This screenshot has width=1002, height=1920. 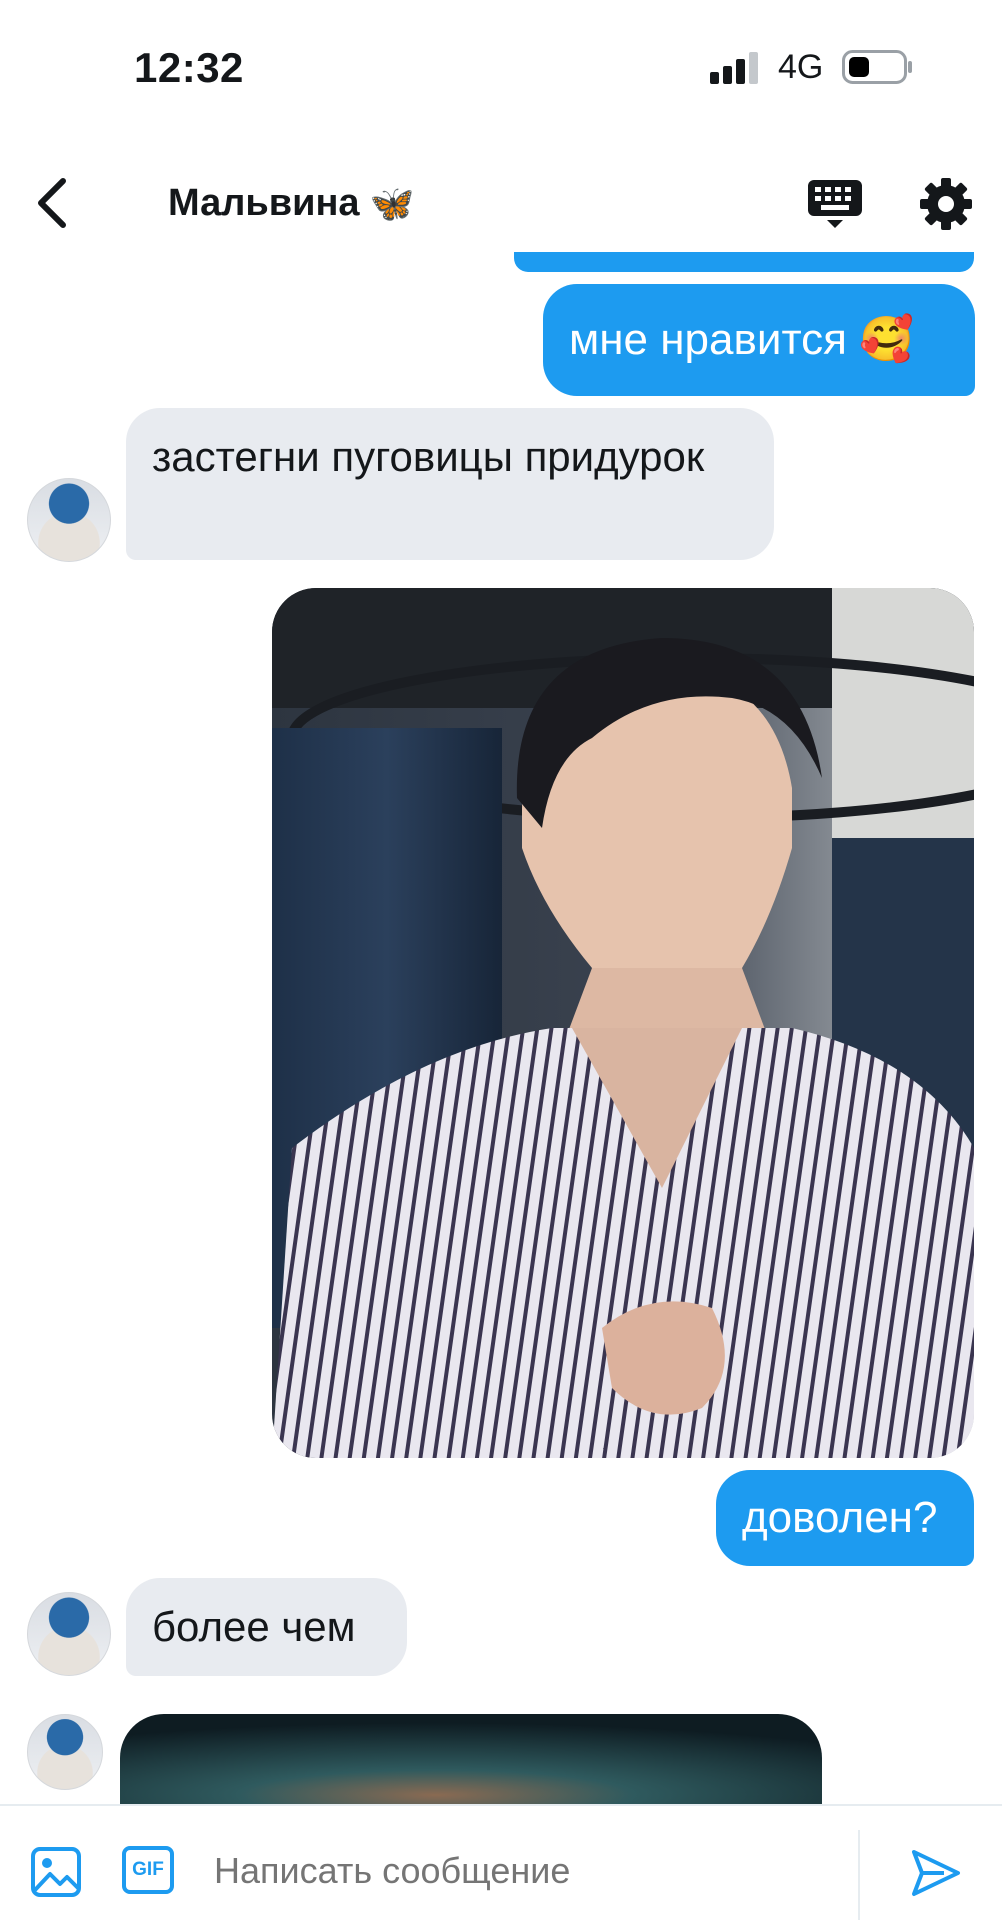 What do you see at coordinates (936, 1873) in the screenshot?
I see `send-icon` at bounding box center [936, 1873].